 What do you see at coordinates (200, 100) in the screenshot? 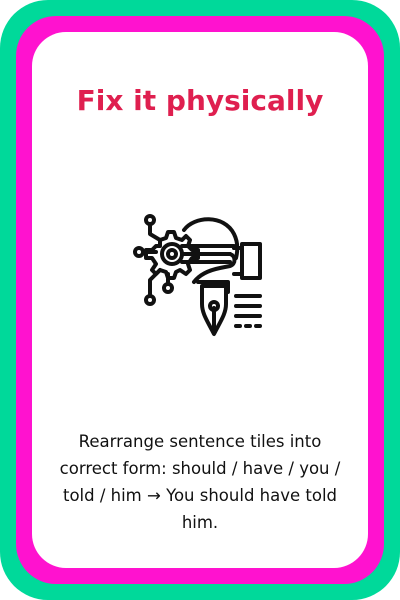
I see `card-title: Fix it physically` at bounding box center [200, 100].